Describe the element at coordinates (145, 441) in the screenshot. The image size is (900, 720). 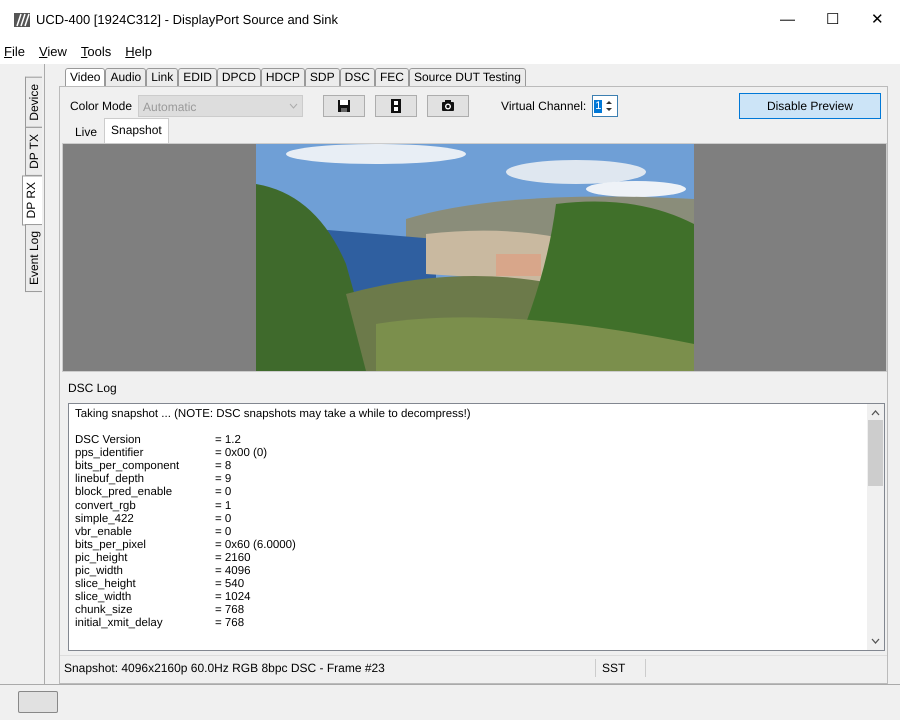
I see `log-key: DSC Version` at that location.